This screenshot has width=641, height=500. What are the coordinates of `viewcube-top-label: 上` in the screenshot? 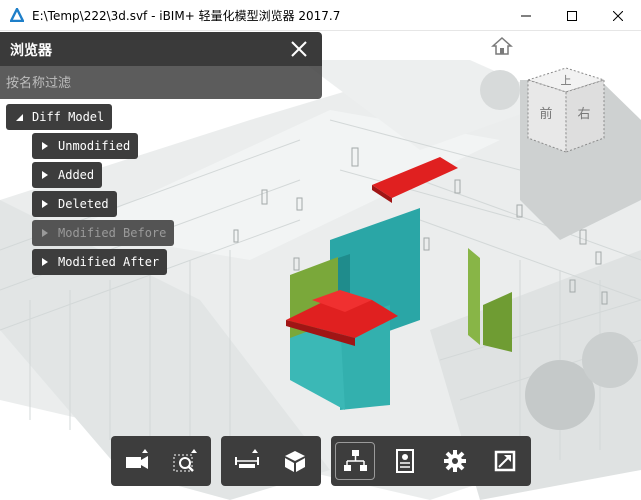 It's located at (566, 80).